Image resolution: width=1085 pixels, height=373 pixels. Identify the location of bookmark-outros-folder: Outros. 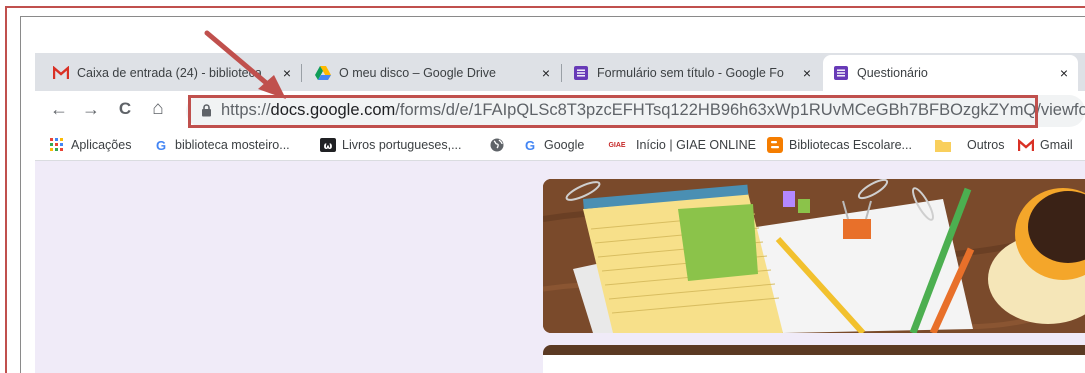
(970, 145).